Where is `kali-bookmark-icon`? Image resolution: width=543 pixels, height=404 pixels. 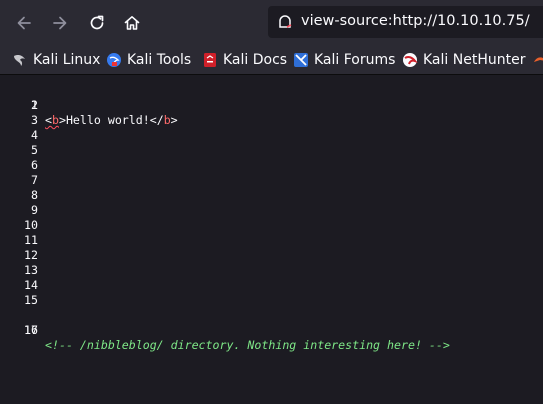
kali-bookmark-icon is located at coordinates (537, 60).